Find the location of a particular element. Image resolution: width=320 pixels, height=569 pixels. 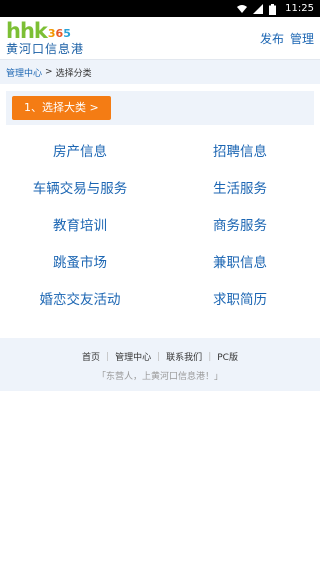

category-dating: 婚恋交友活动 is located at coordinates (80, 297).